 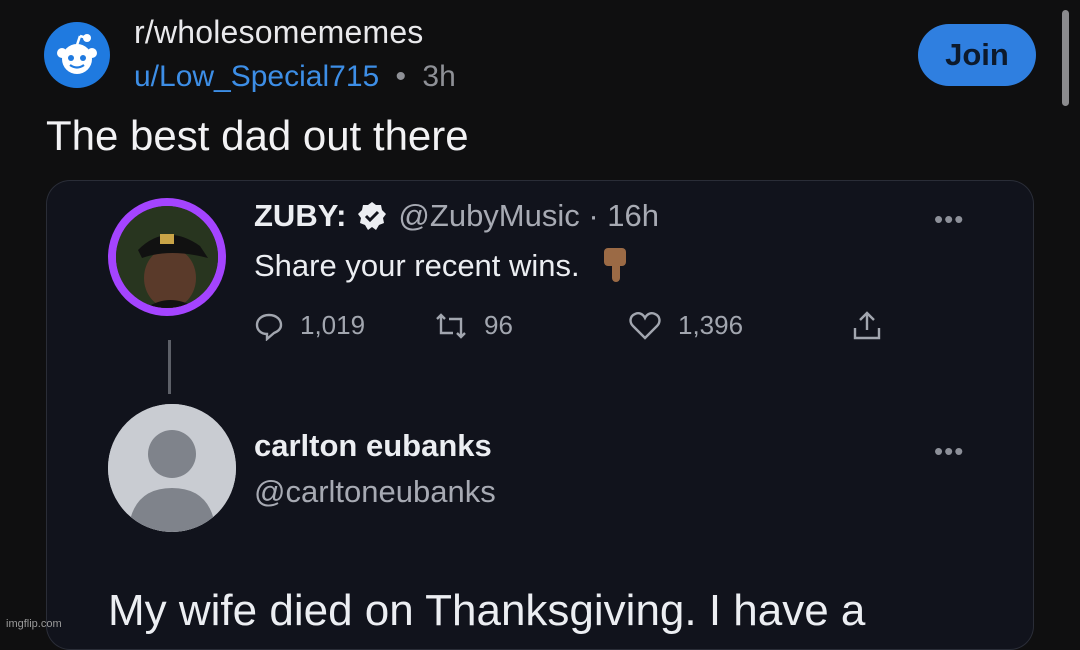 I want to click on heart-icon, so click(x=645, y=325).